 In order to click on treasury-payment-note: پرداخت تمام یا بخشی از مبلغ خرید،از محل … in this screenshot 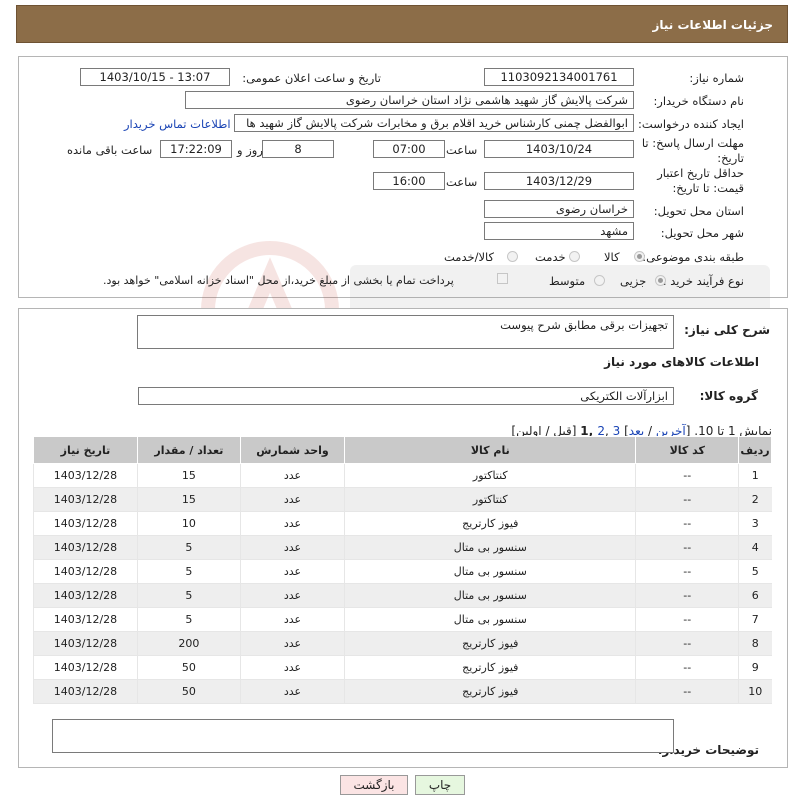, I will do `click(278, 280)`.